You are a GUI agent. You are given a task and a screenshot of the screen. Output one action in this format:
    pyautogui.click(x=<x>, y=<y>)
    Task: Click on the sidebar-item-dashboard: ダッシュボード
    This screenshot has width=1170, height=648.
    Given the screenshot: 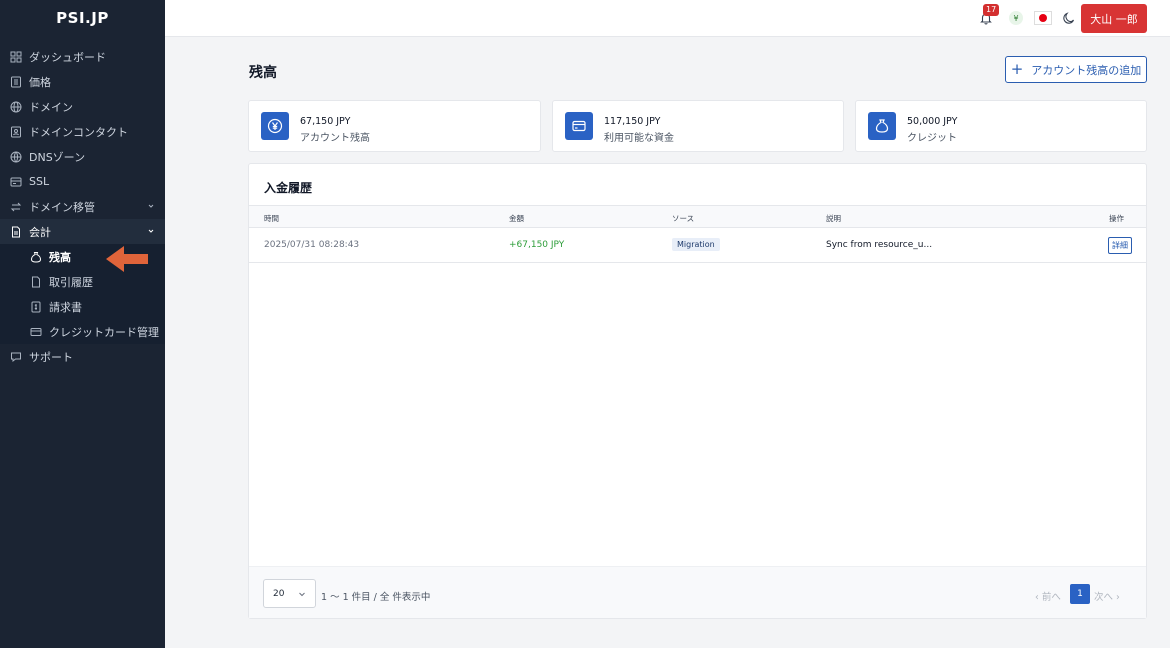 What is the action you would take?
    pyautogui.click(x=82, y=56)
    